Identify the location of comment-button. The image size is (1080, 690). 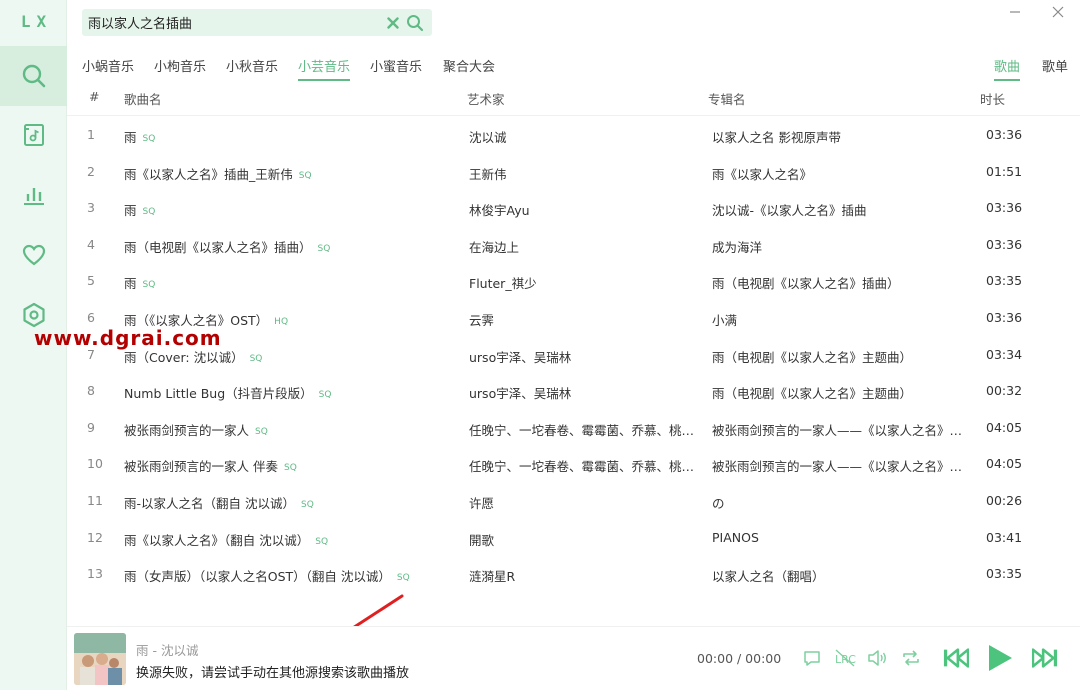
(812, 658).